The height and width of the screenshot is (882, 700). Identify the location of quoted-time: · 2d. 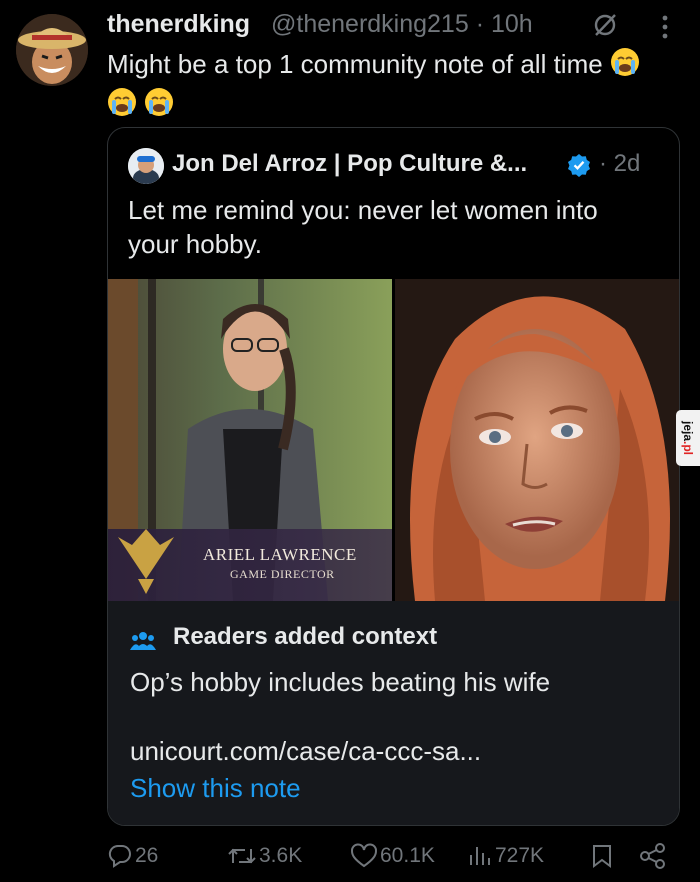
(619, 164).